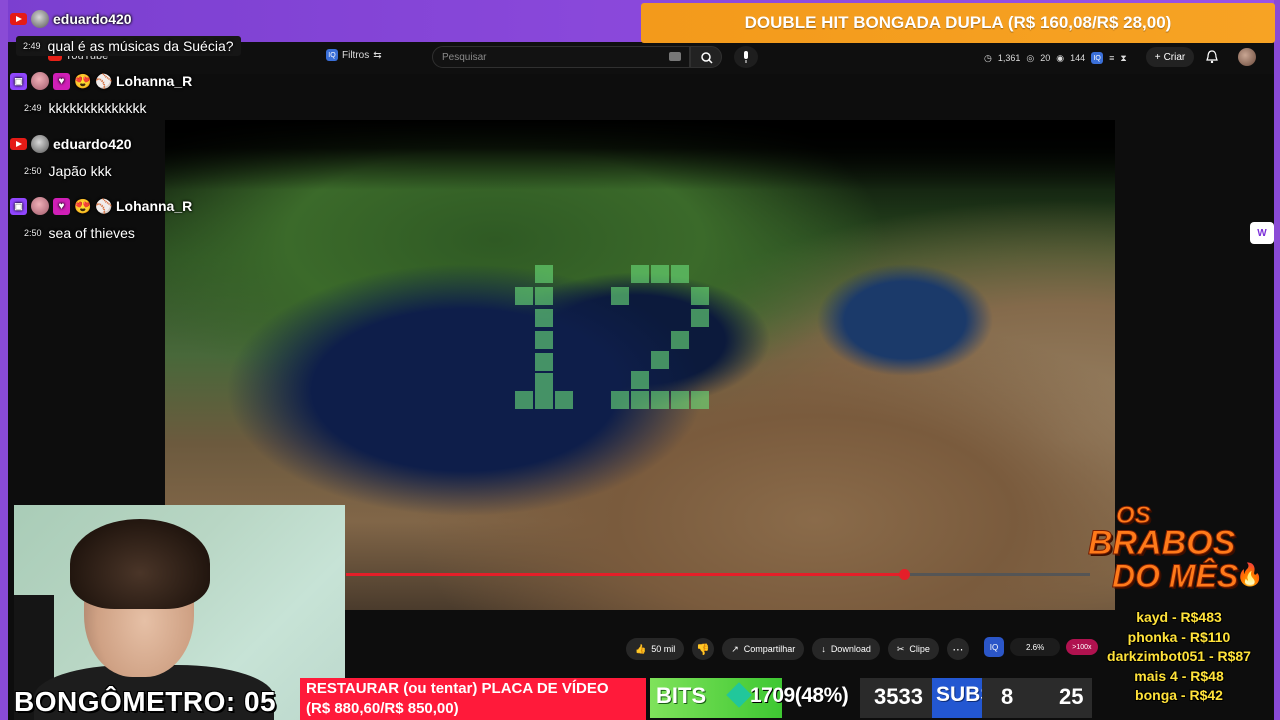 The height and width of the screenshot is (720, 1280). Describe the element at coordinates (4, 360) in the screenshot. I see `left-purple-rail` at that location.